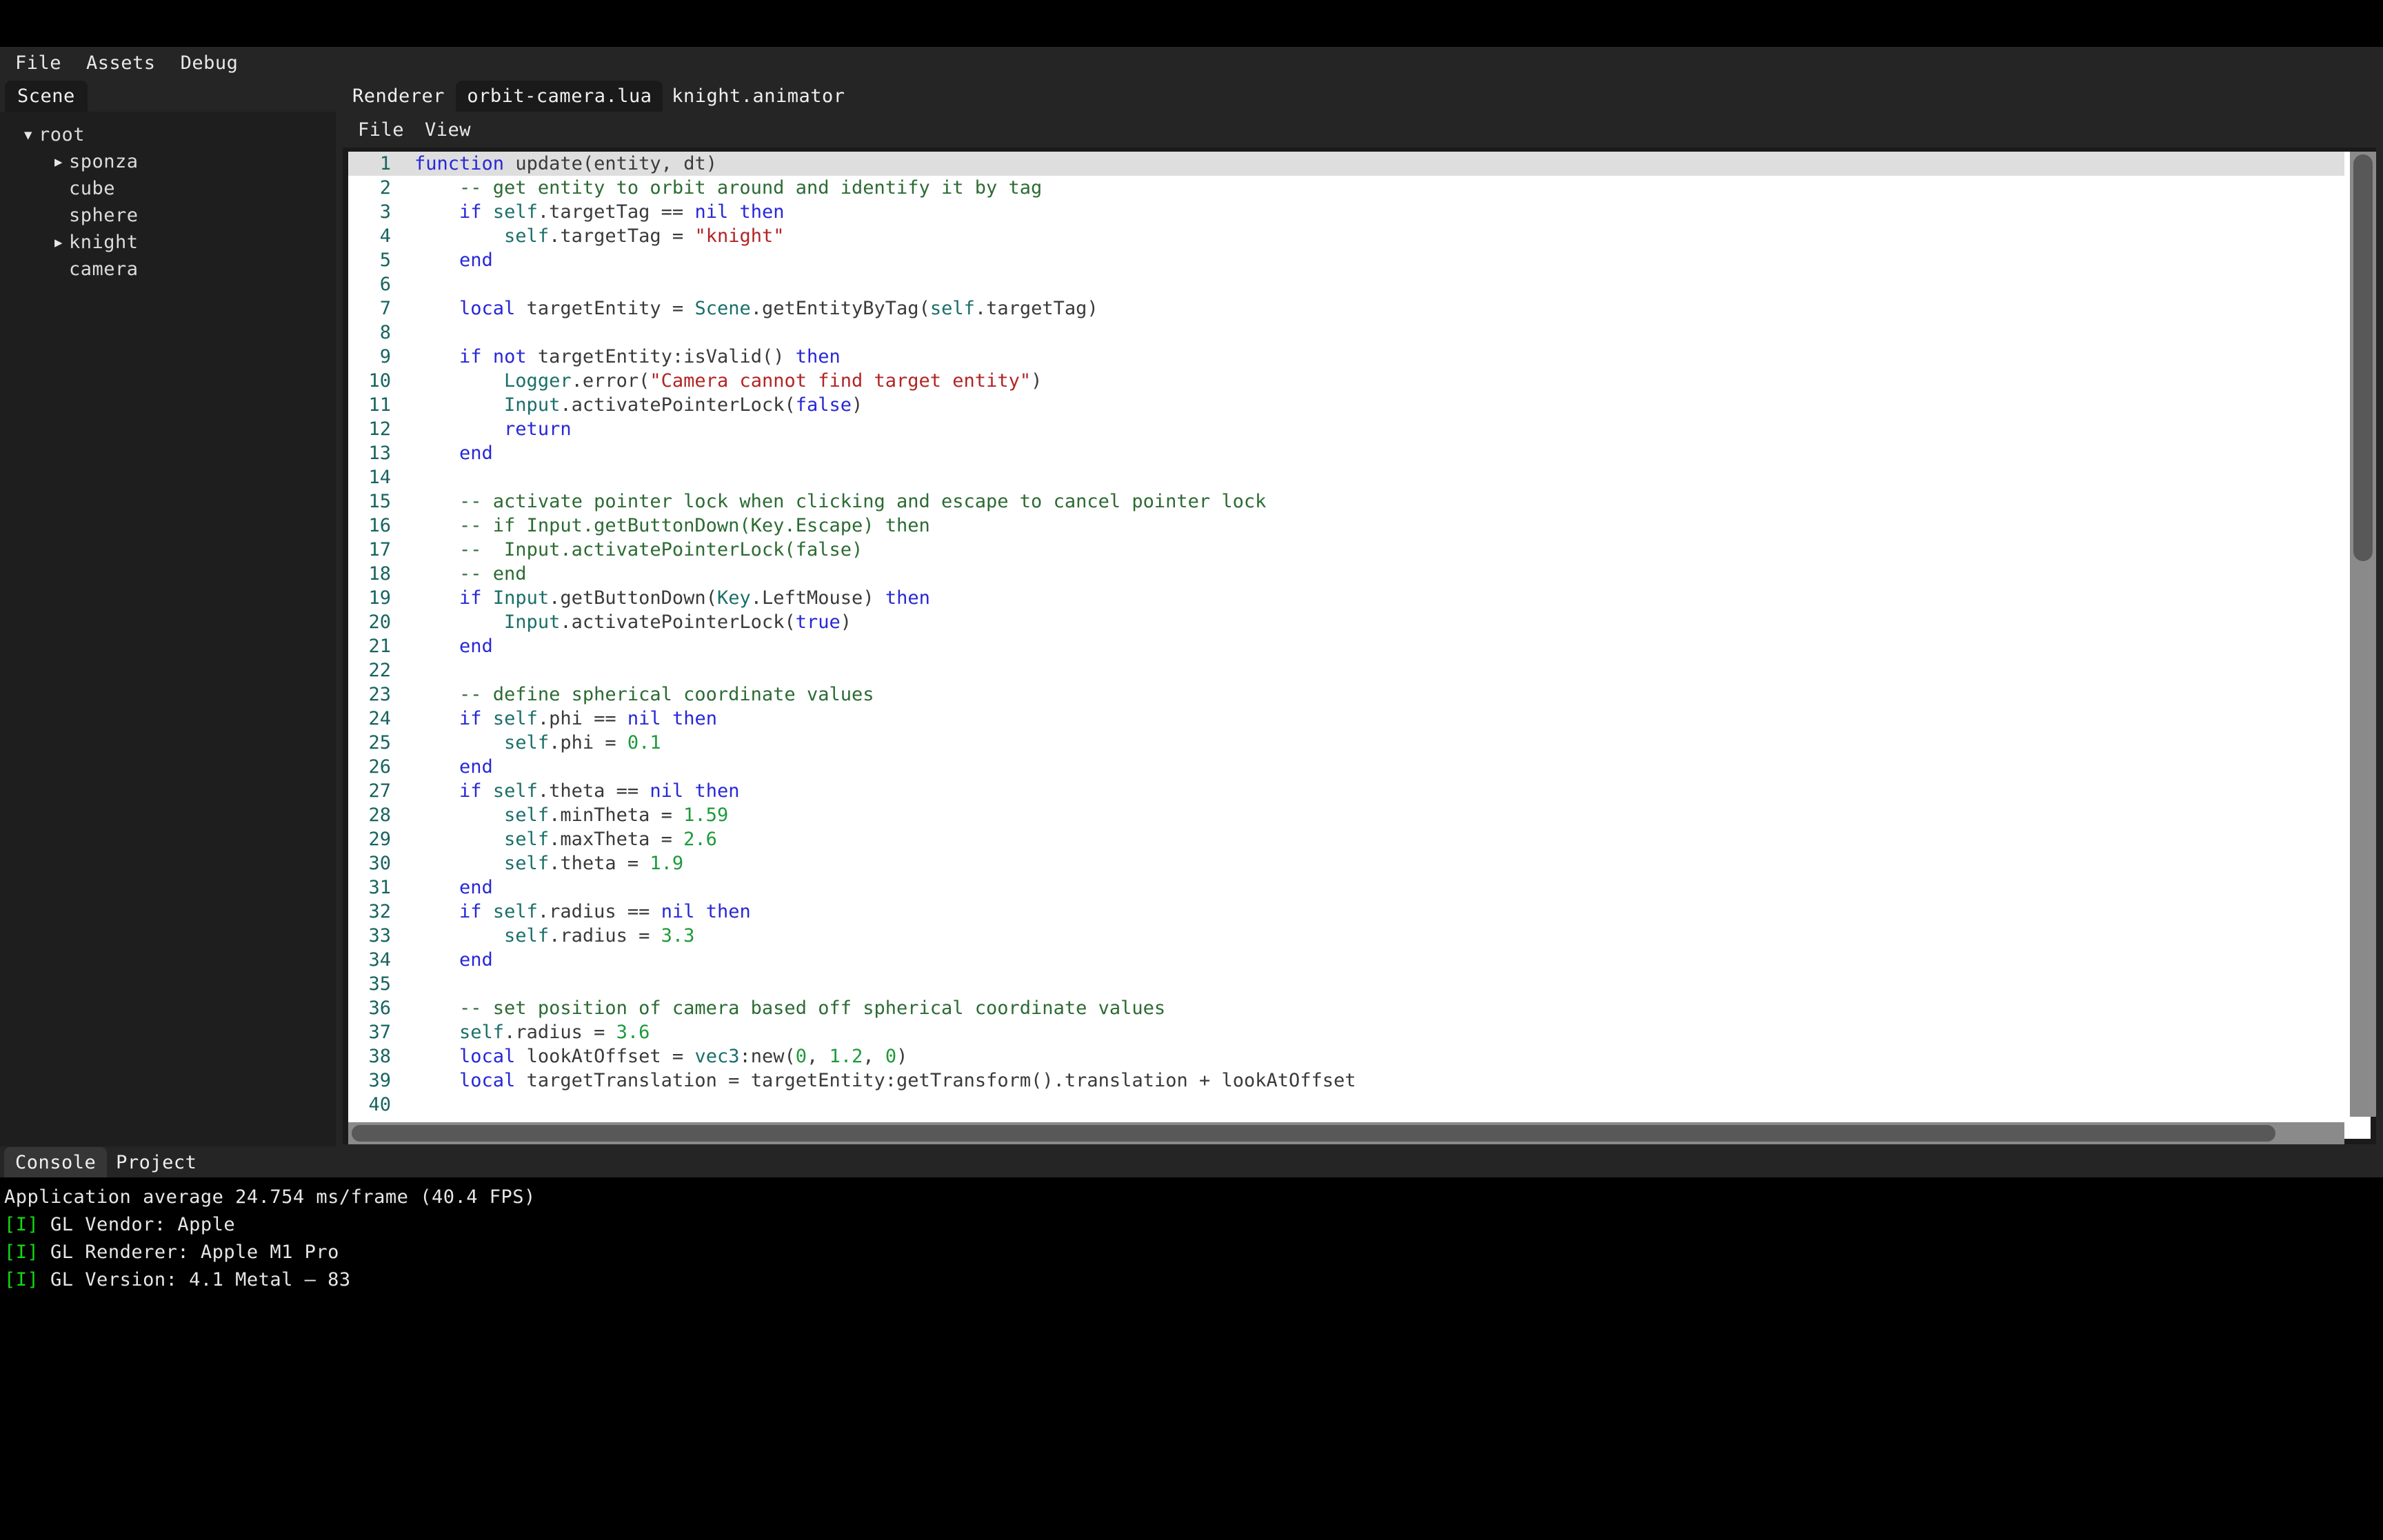 The width and height of the screenshot is (2383, 1540). Describe the element at coordinates (379, 888) in the screenshot. I see `line-number: 31` at that location.